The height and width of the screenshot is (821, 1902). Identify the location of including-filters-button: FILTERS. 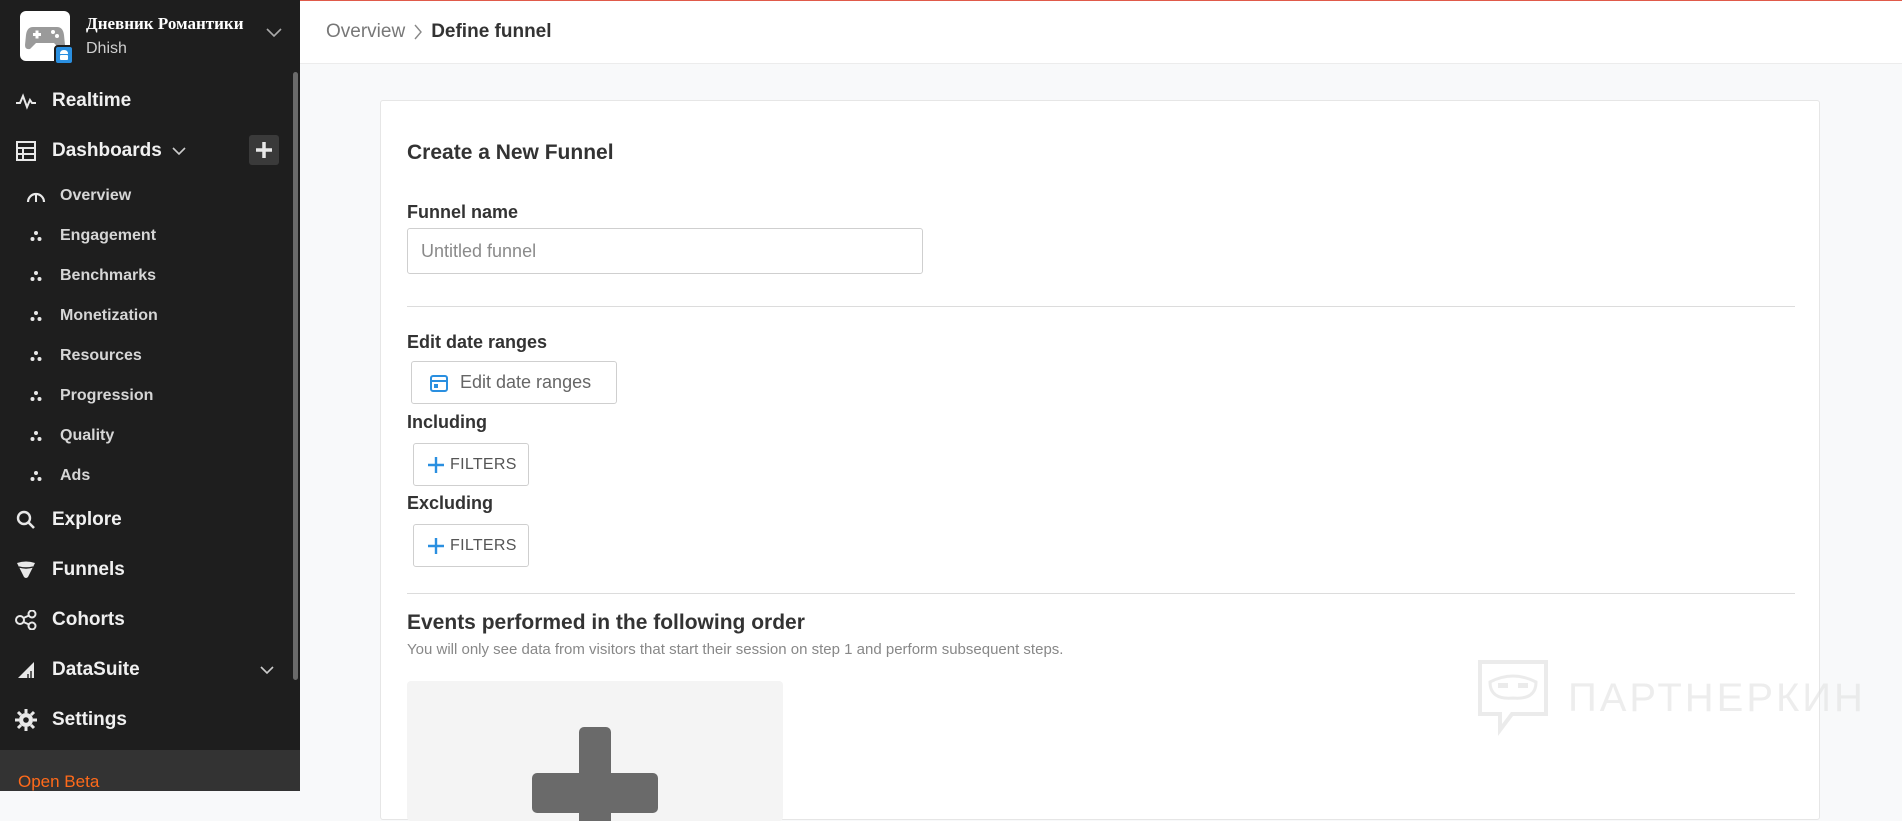
(471, 464).